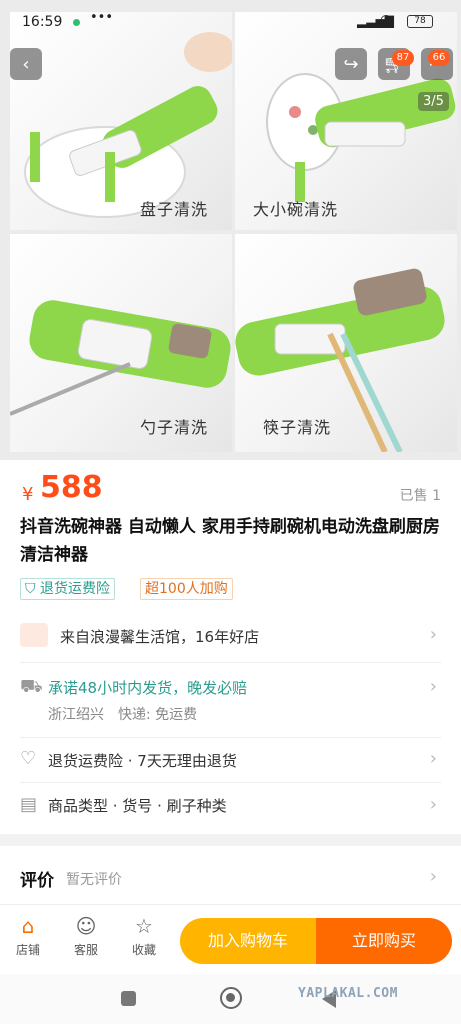 This screenshot has height=1024, width=461. I want to click on chevron-left-icon: ‹, so click(26, 64).